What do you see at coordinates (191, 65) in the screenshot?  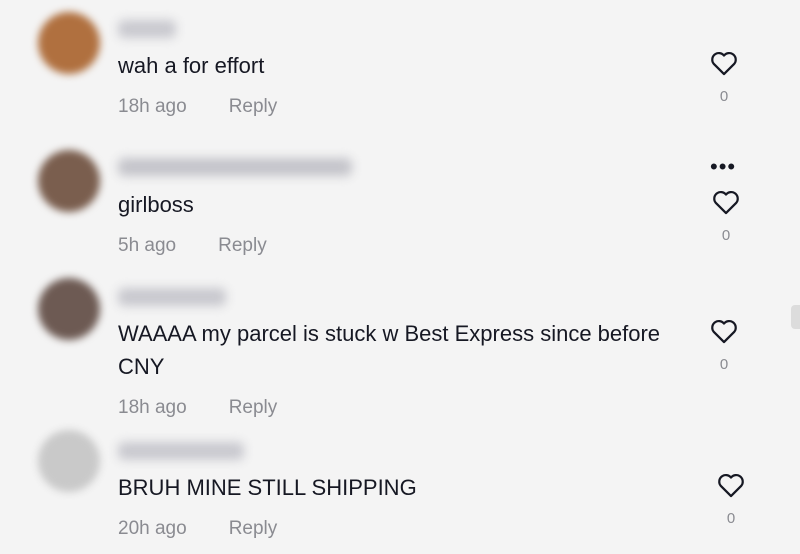 I see `comment-text: wah a for effort` at bounding box center [191, 65].